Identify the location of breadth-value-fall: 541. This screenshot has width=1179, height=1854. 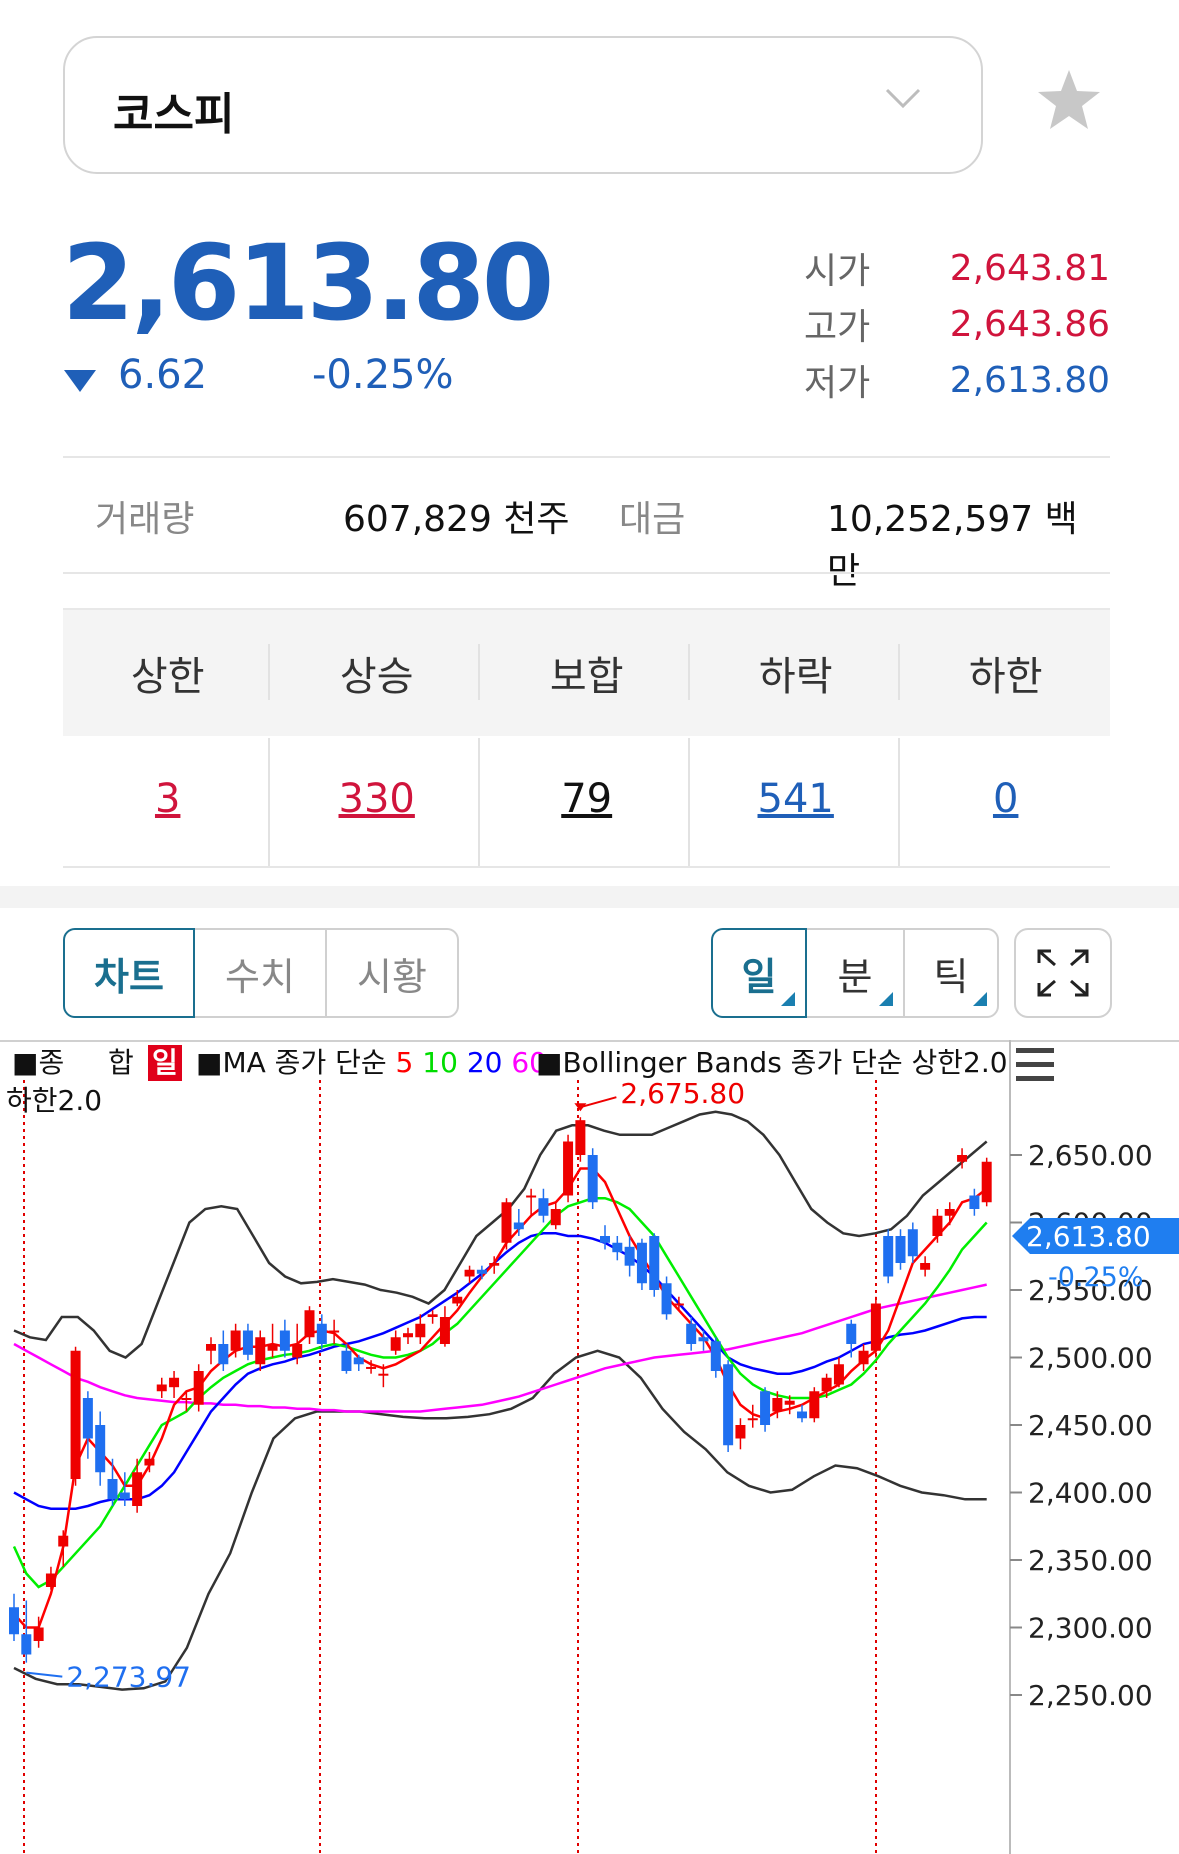
(795, 799).